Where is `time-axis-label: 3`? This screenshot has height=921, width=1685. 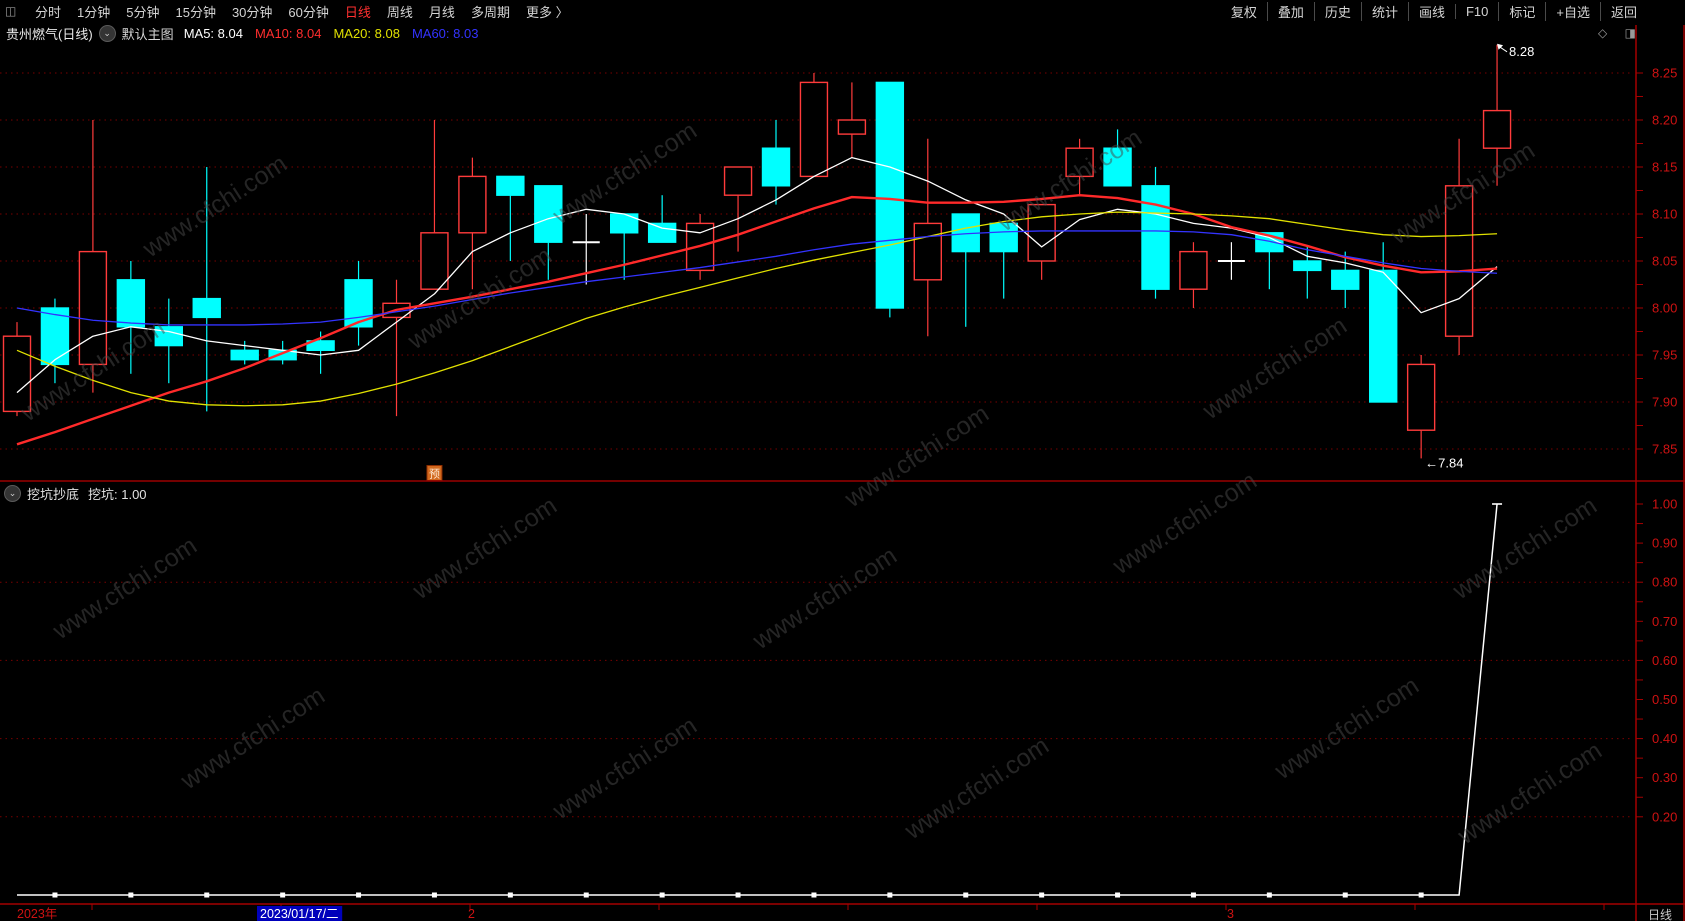 time-axis-label: 3 is located at coordinates (1230, 914).